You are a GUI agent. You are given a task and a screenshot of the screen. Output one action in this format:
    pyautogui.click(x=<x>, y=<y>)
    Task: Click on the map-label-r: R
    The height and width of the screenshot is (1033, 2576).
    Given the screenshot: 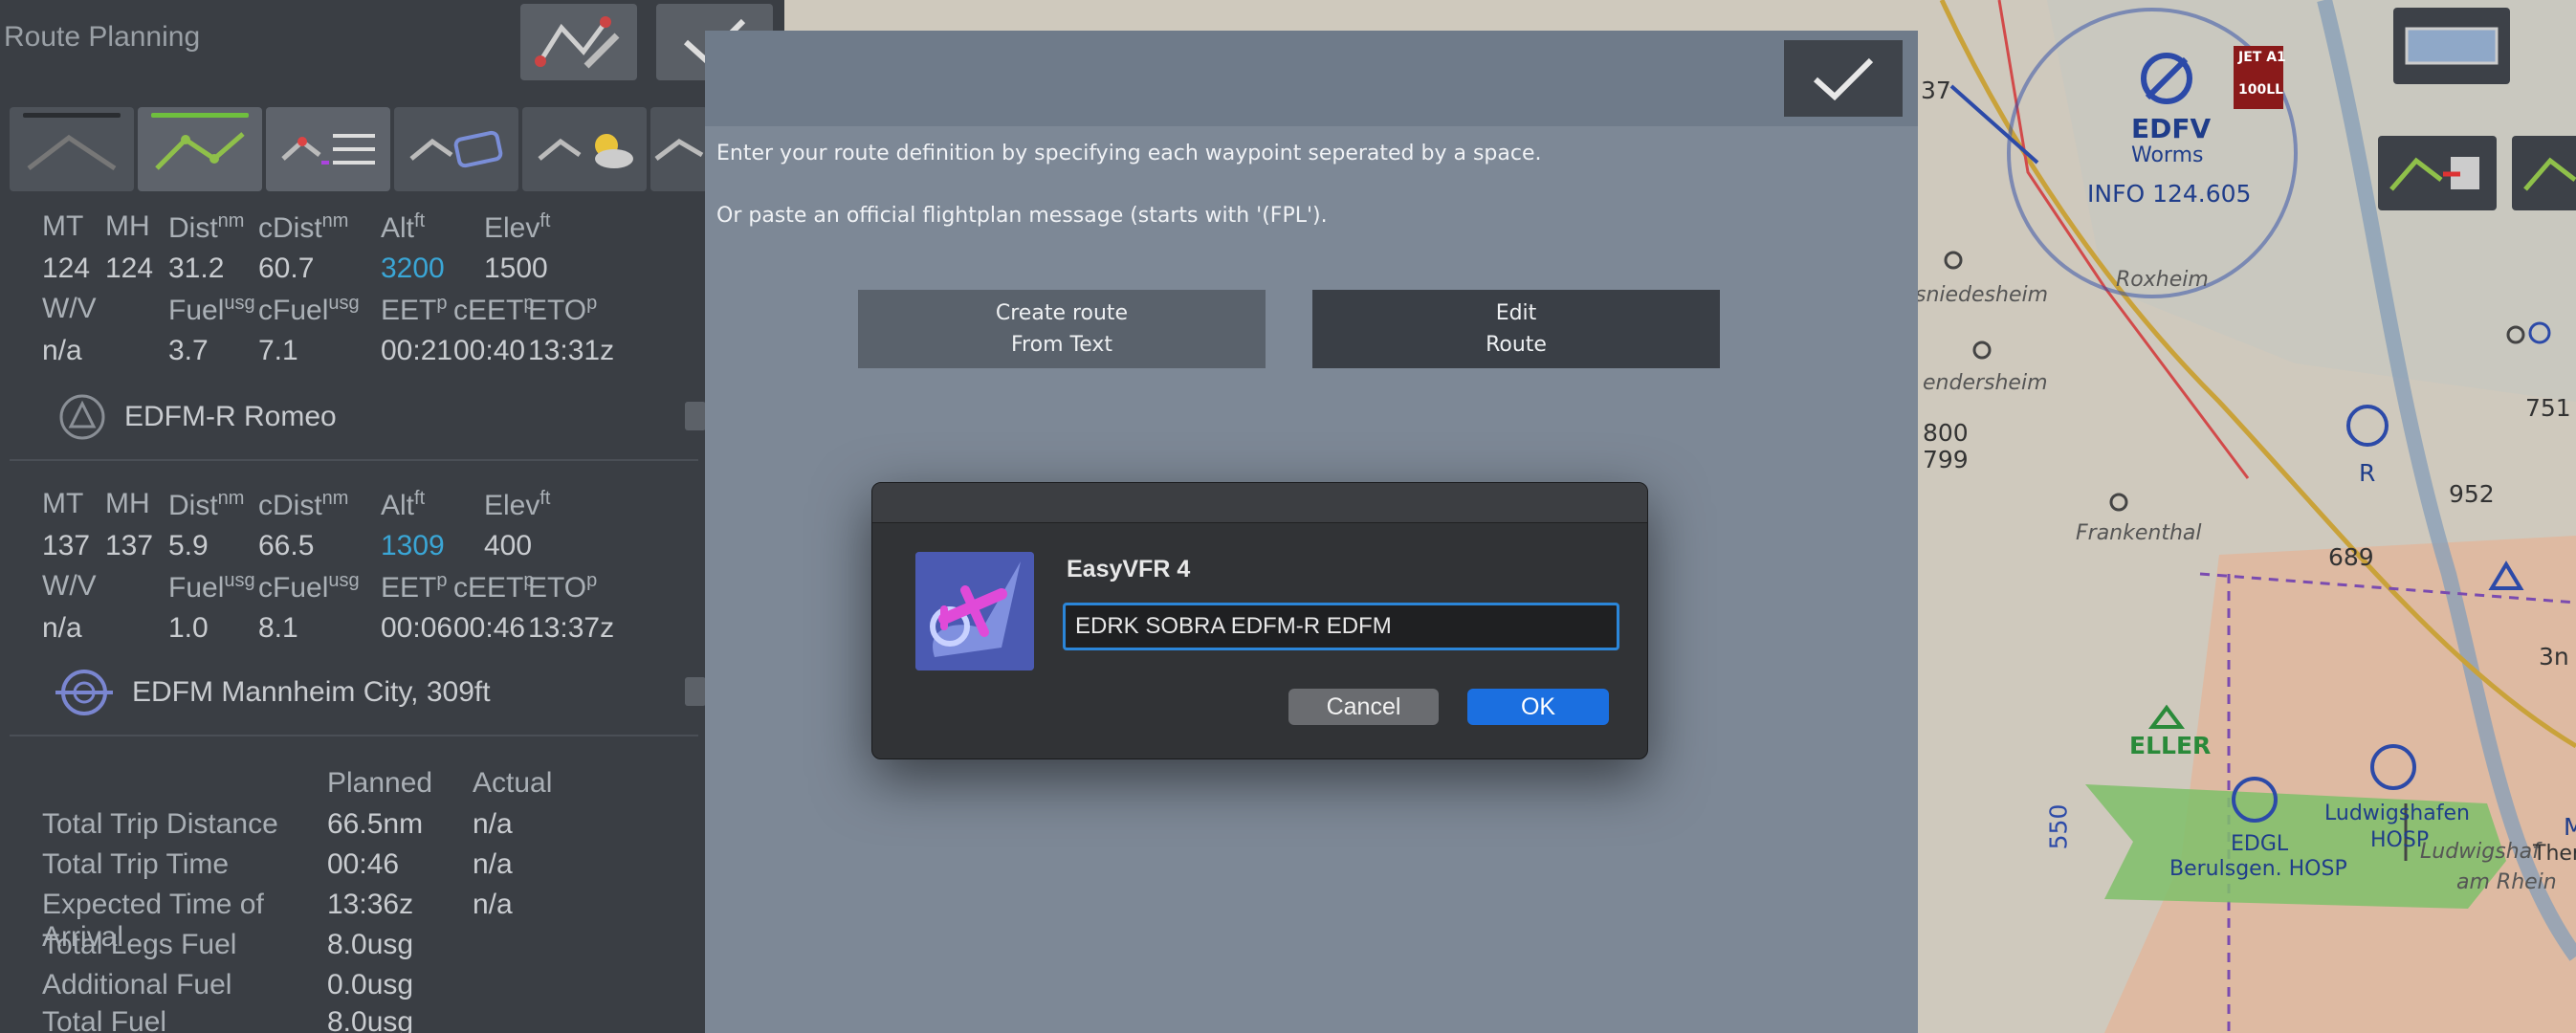 What is the action you would take?
    pyautogui.click(x=2367, y=473)
    